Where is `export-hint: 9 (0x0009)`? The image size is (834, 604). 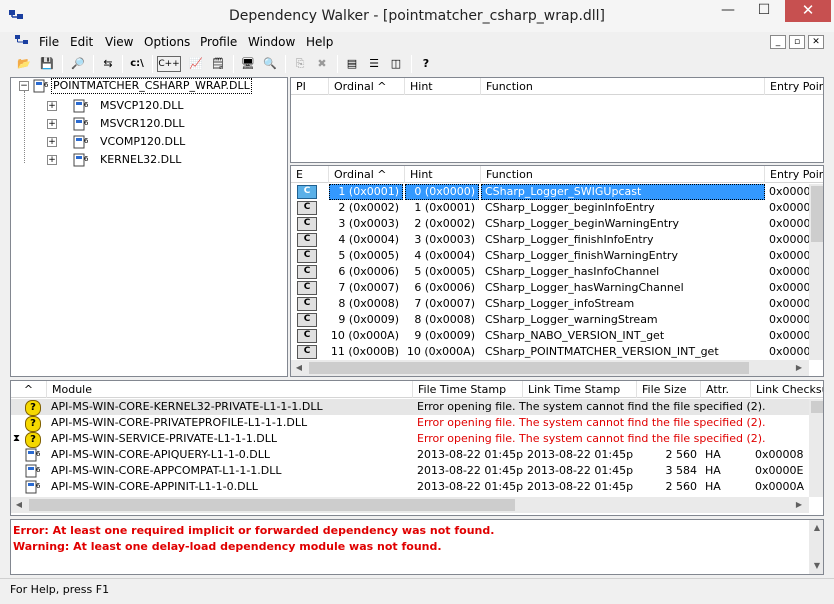
export-hint: 9 (0x0009) is located at coordinates (444, 335).